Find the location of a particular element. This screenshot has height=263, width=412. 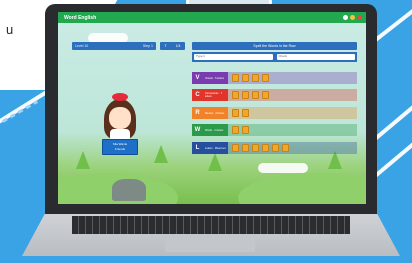

row-info: Letters · Mixed set is located at coordinates (215, 148).